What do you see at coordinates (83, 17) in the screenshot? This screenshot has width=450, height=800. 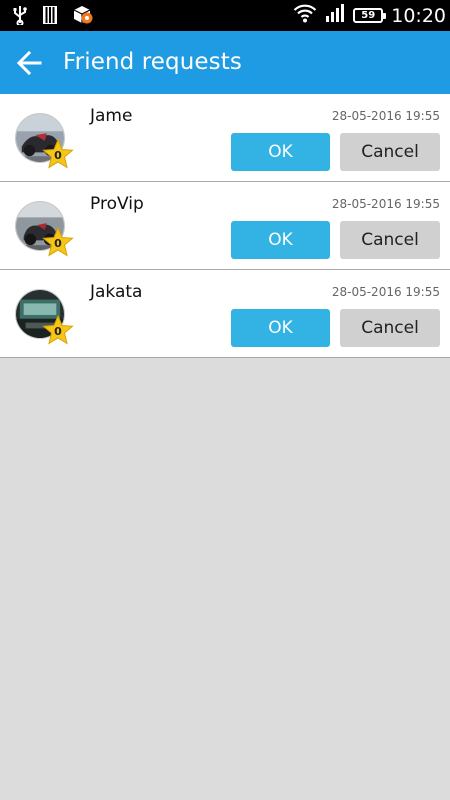 I see `app-notification-icon` at bounding box center [83, 17].